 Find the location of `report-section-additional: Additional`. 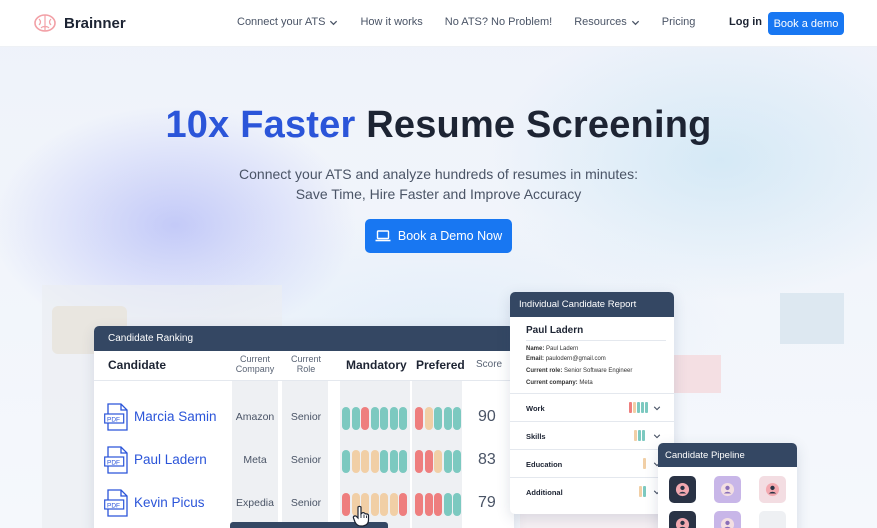

report-section-additional: Additional is located at coordinates (592, 491).